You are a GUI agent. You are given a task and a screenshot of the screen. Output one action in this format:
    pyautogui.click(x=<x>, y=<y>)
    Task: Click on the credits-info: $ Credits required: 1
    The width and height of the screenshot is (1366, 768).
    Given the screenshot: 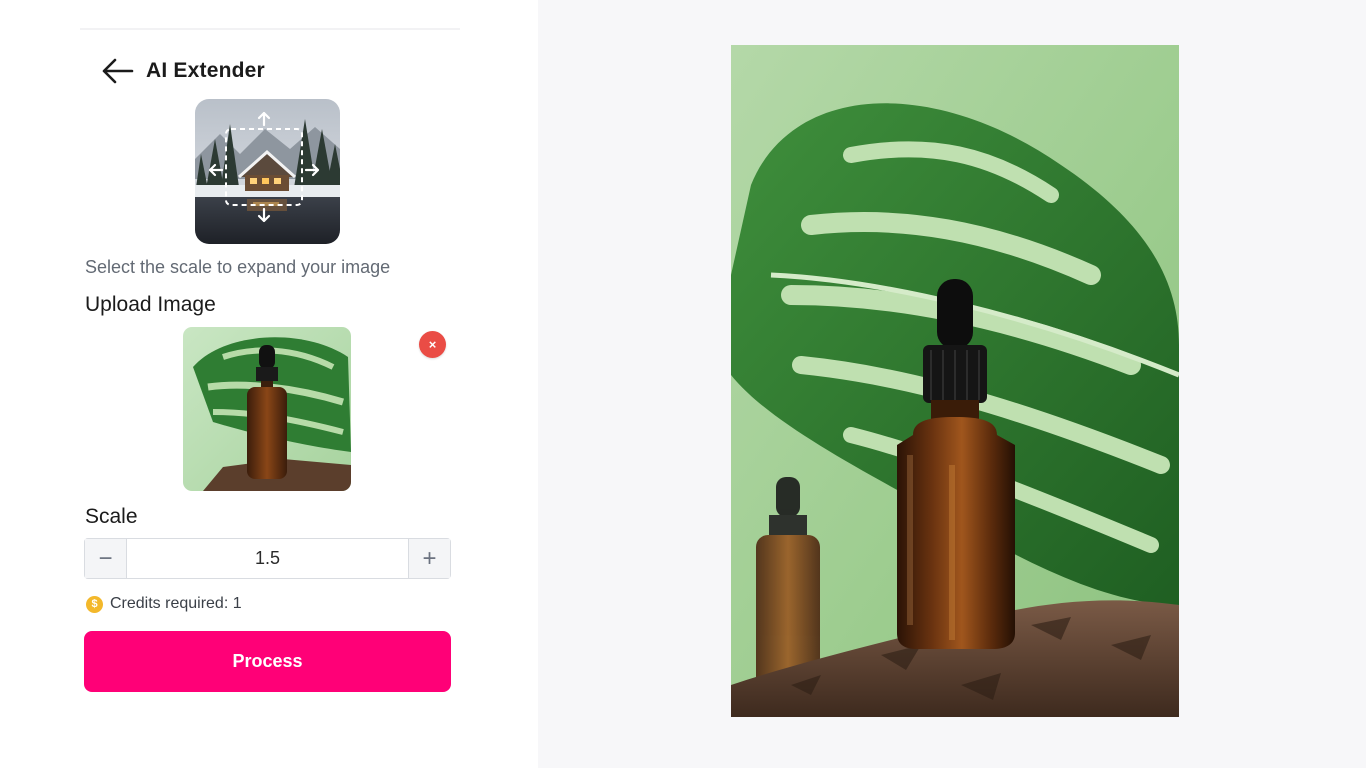 What is the action you would take?
    pyautogui.click(x=164, y=604)
    